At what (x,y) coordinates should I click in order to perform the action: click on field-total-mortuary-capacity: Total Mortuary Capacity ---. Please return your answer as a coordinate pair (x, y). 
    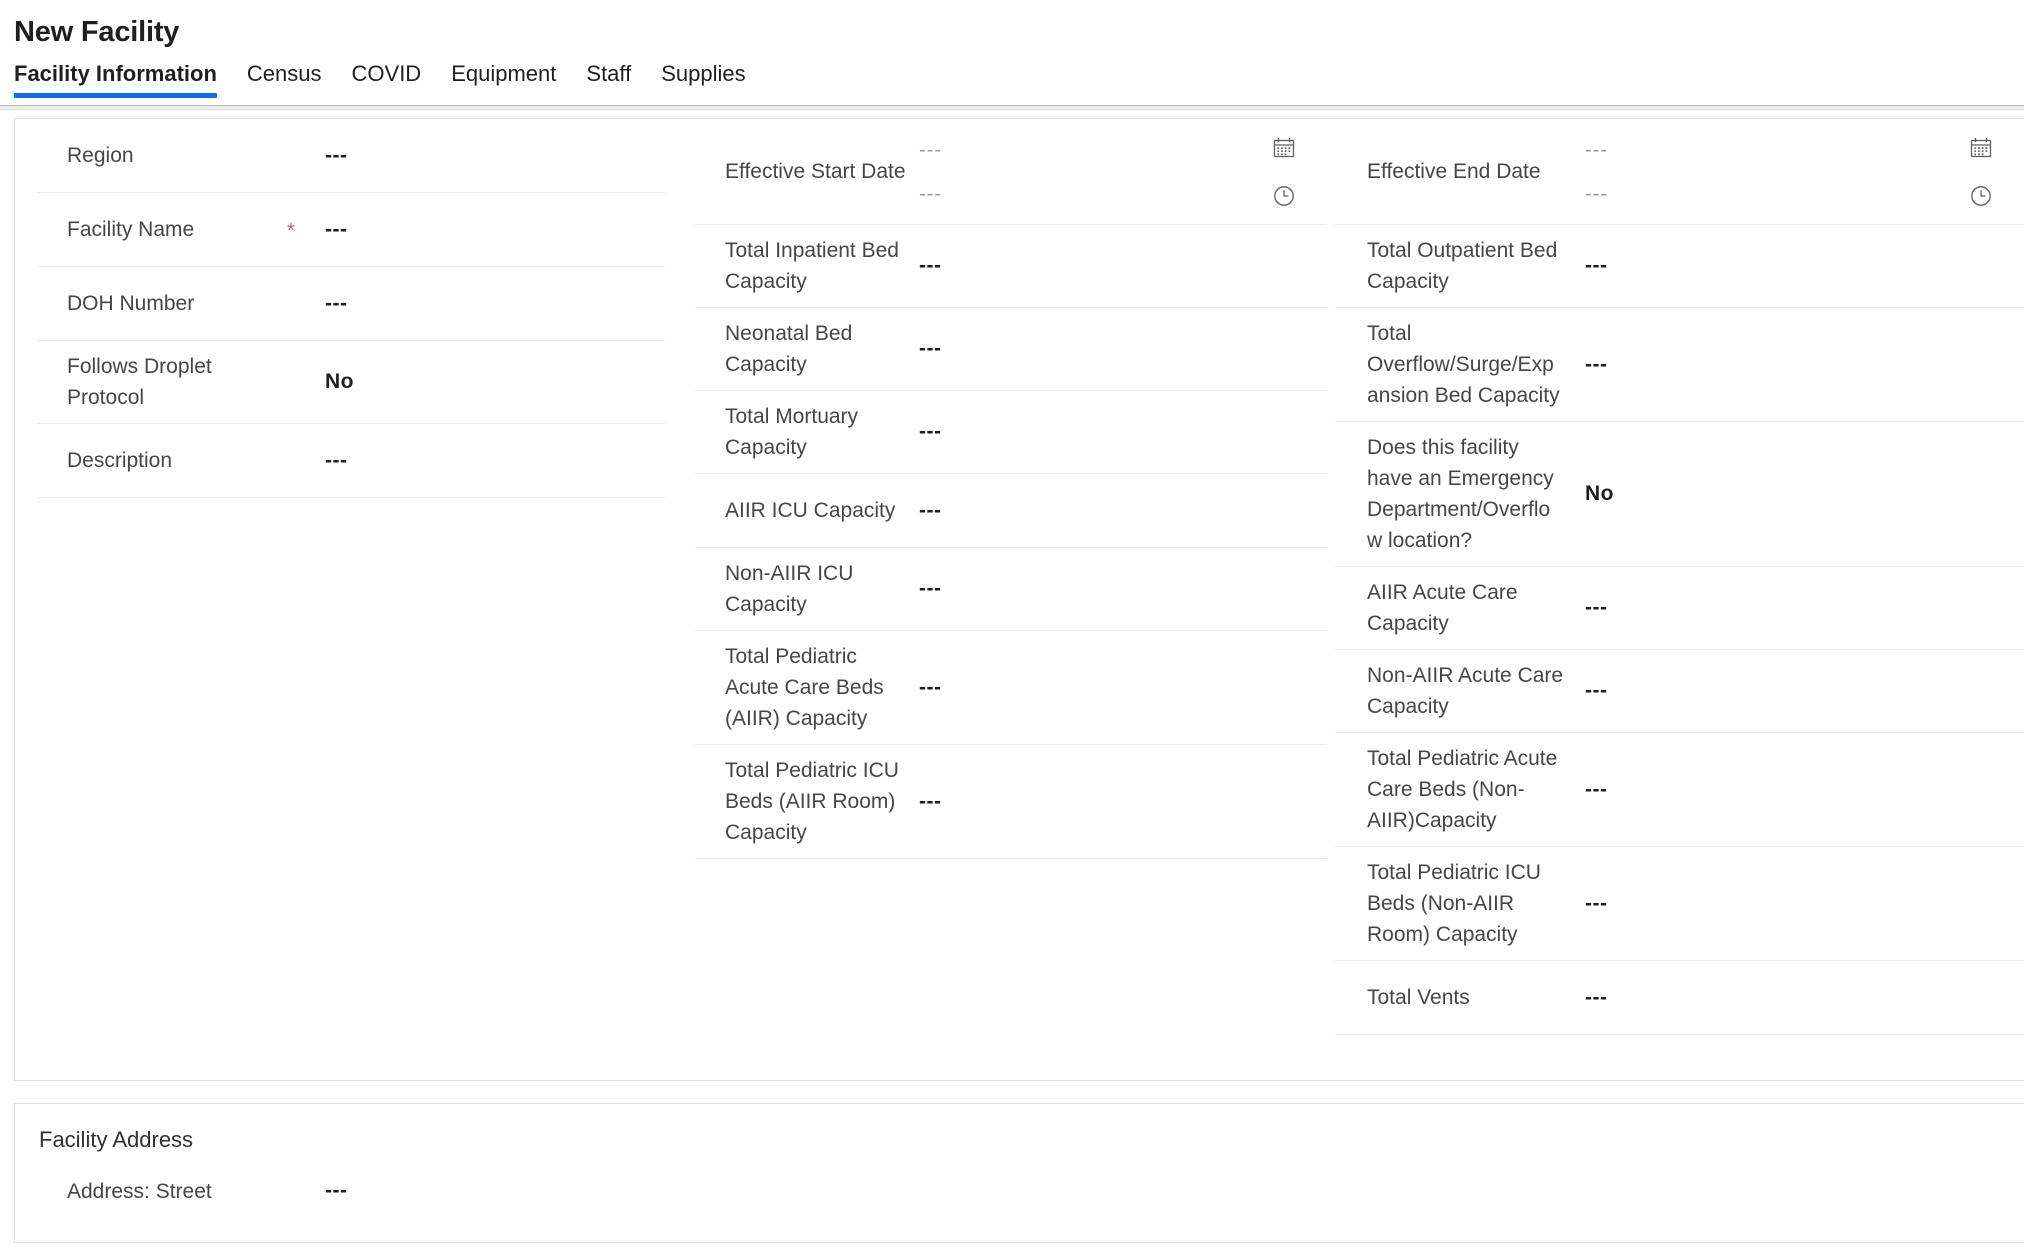
    Looking at the image, I should click on (1011, 432).